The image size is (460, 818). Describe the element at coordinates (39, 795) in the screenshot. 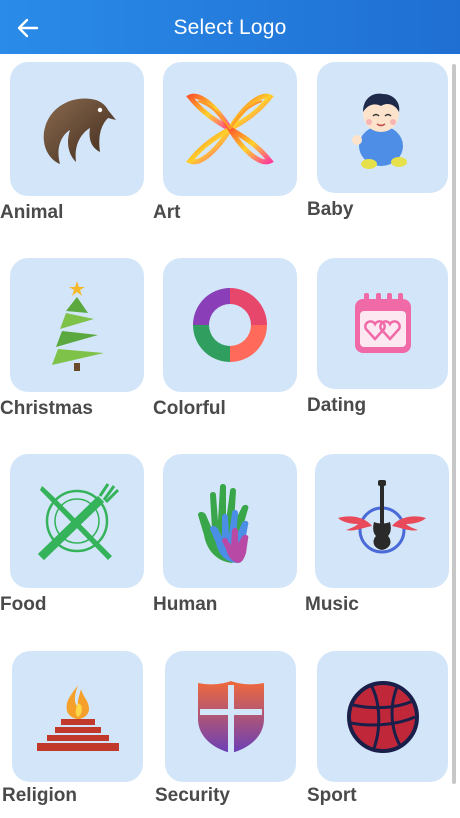

I see `category-label: Religion` at that location.